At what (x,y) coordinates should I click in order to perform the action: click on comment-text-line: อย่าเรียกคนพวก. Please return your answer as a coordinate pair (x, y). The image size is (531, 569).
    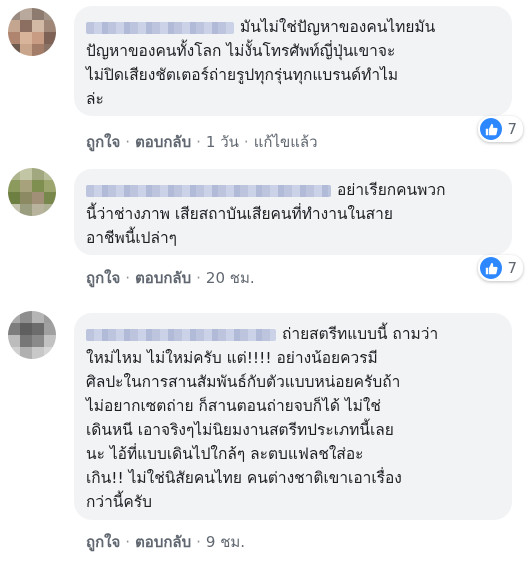
    Looking at the image, I should click on (293, 190).